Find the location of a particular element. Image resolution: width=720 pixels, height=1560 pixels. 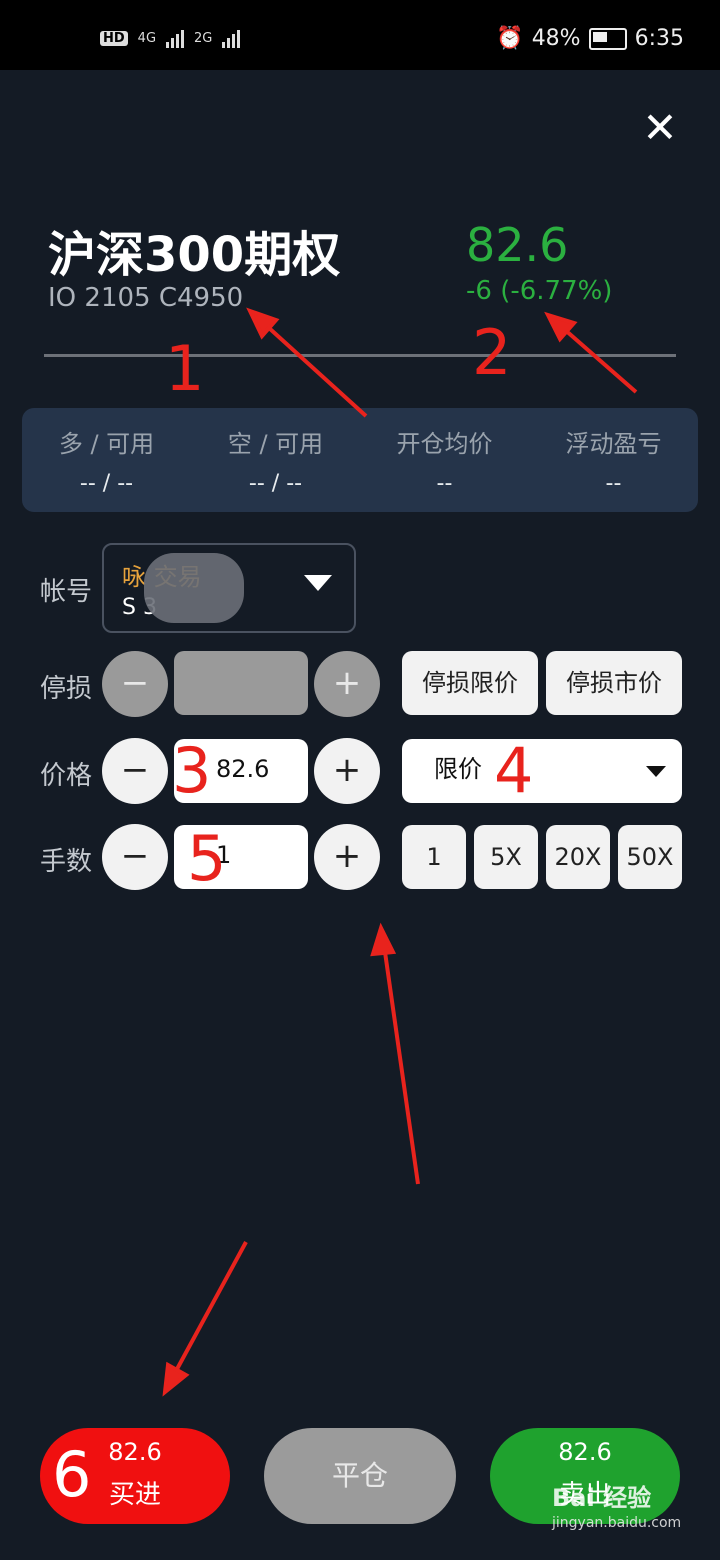

stat-avg-price: 开仓均价 -- is located at coordinates (444, 460).